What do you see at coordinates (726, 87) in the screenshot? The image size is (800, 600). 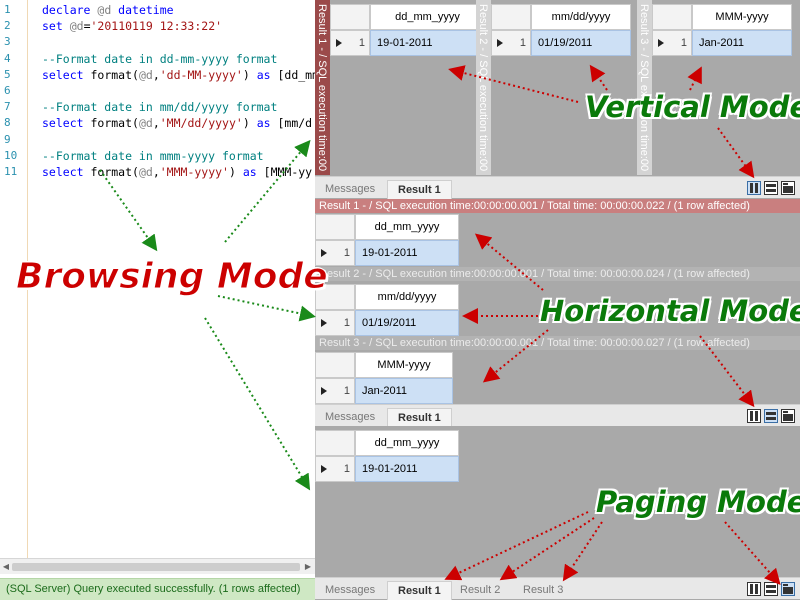 I see `vertical-grid-3: MMM-yyyy 1 Jan-2011` at bounding box center [726, 87].